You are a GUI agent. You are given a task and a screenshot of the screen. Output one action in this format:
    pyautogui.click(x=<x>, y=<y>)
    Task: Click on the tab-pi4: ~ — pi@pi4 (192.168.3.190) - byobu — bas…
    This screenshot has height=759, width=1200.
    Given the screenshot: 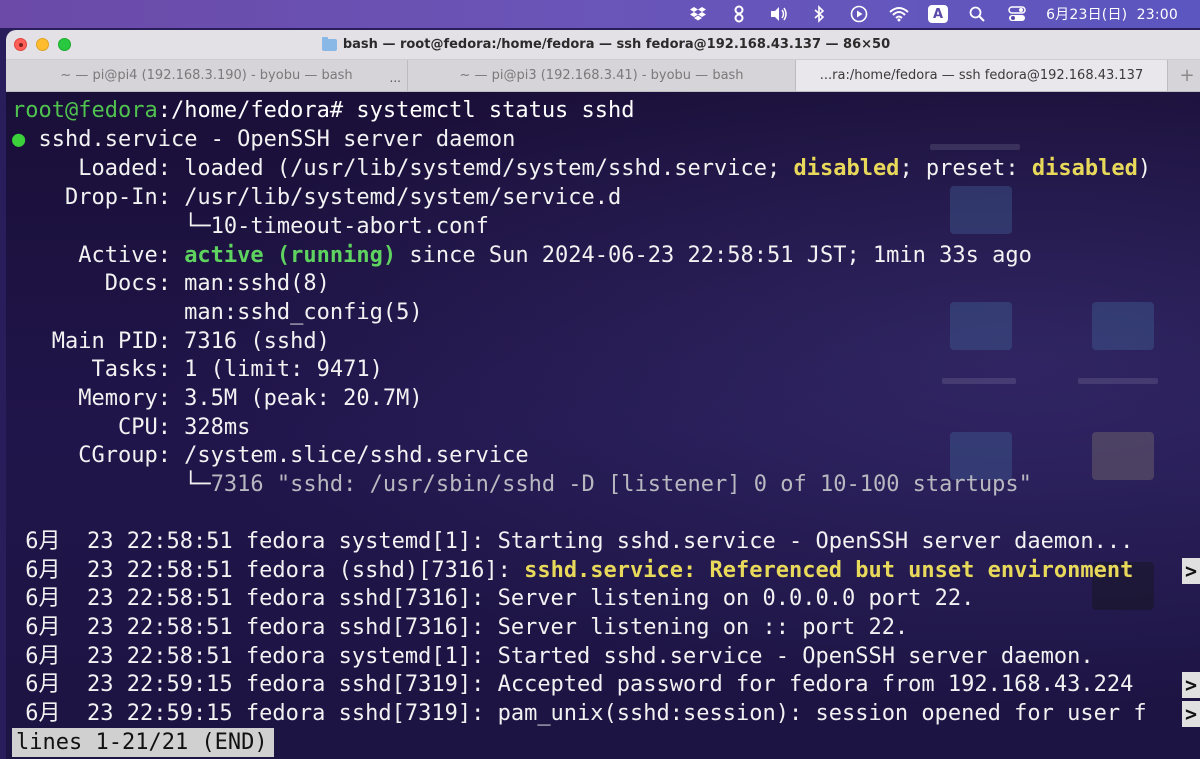 What is the action you would take?
    pyautogui.click(x=207, y=75)
    